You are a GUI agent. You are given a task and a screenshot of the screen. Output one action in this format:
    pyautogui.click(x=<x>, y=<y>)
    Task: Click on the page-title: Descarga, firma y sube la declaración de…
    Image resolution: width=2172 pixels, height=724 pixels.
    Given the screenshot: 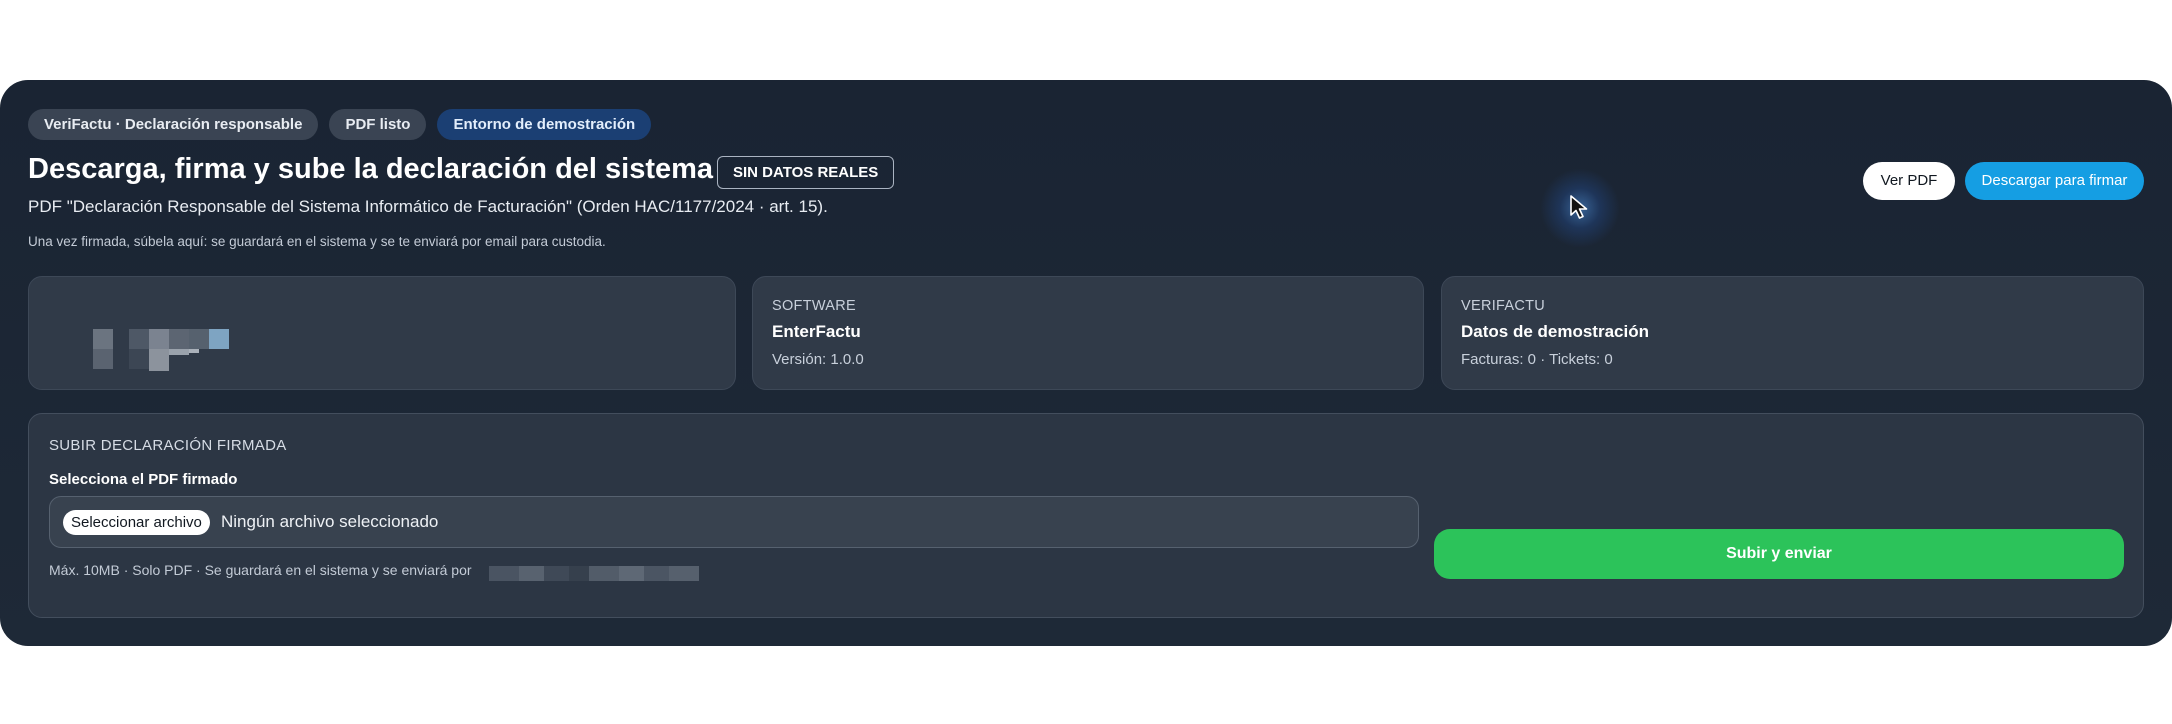 What is the action you would take?
    pyautogui.click(x=371, y=169)
    